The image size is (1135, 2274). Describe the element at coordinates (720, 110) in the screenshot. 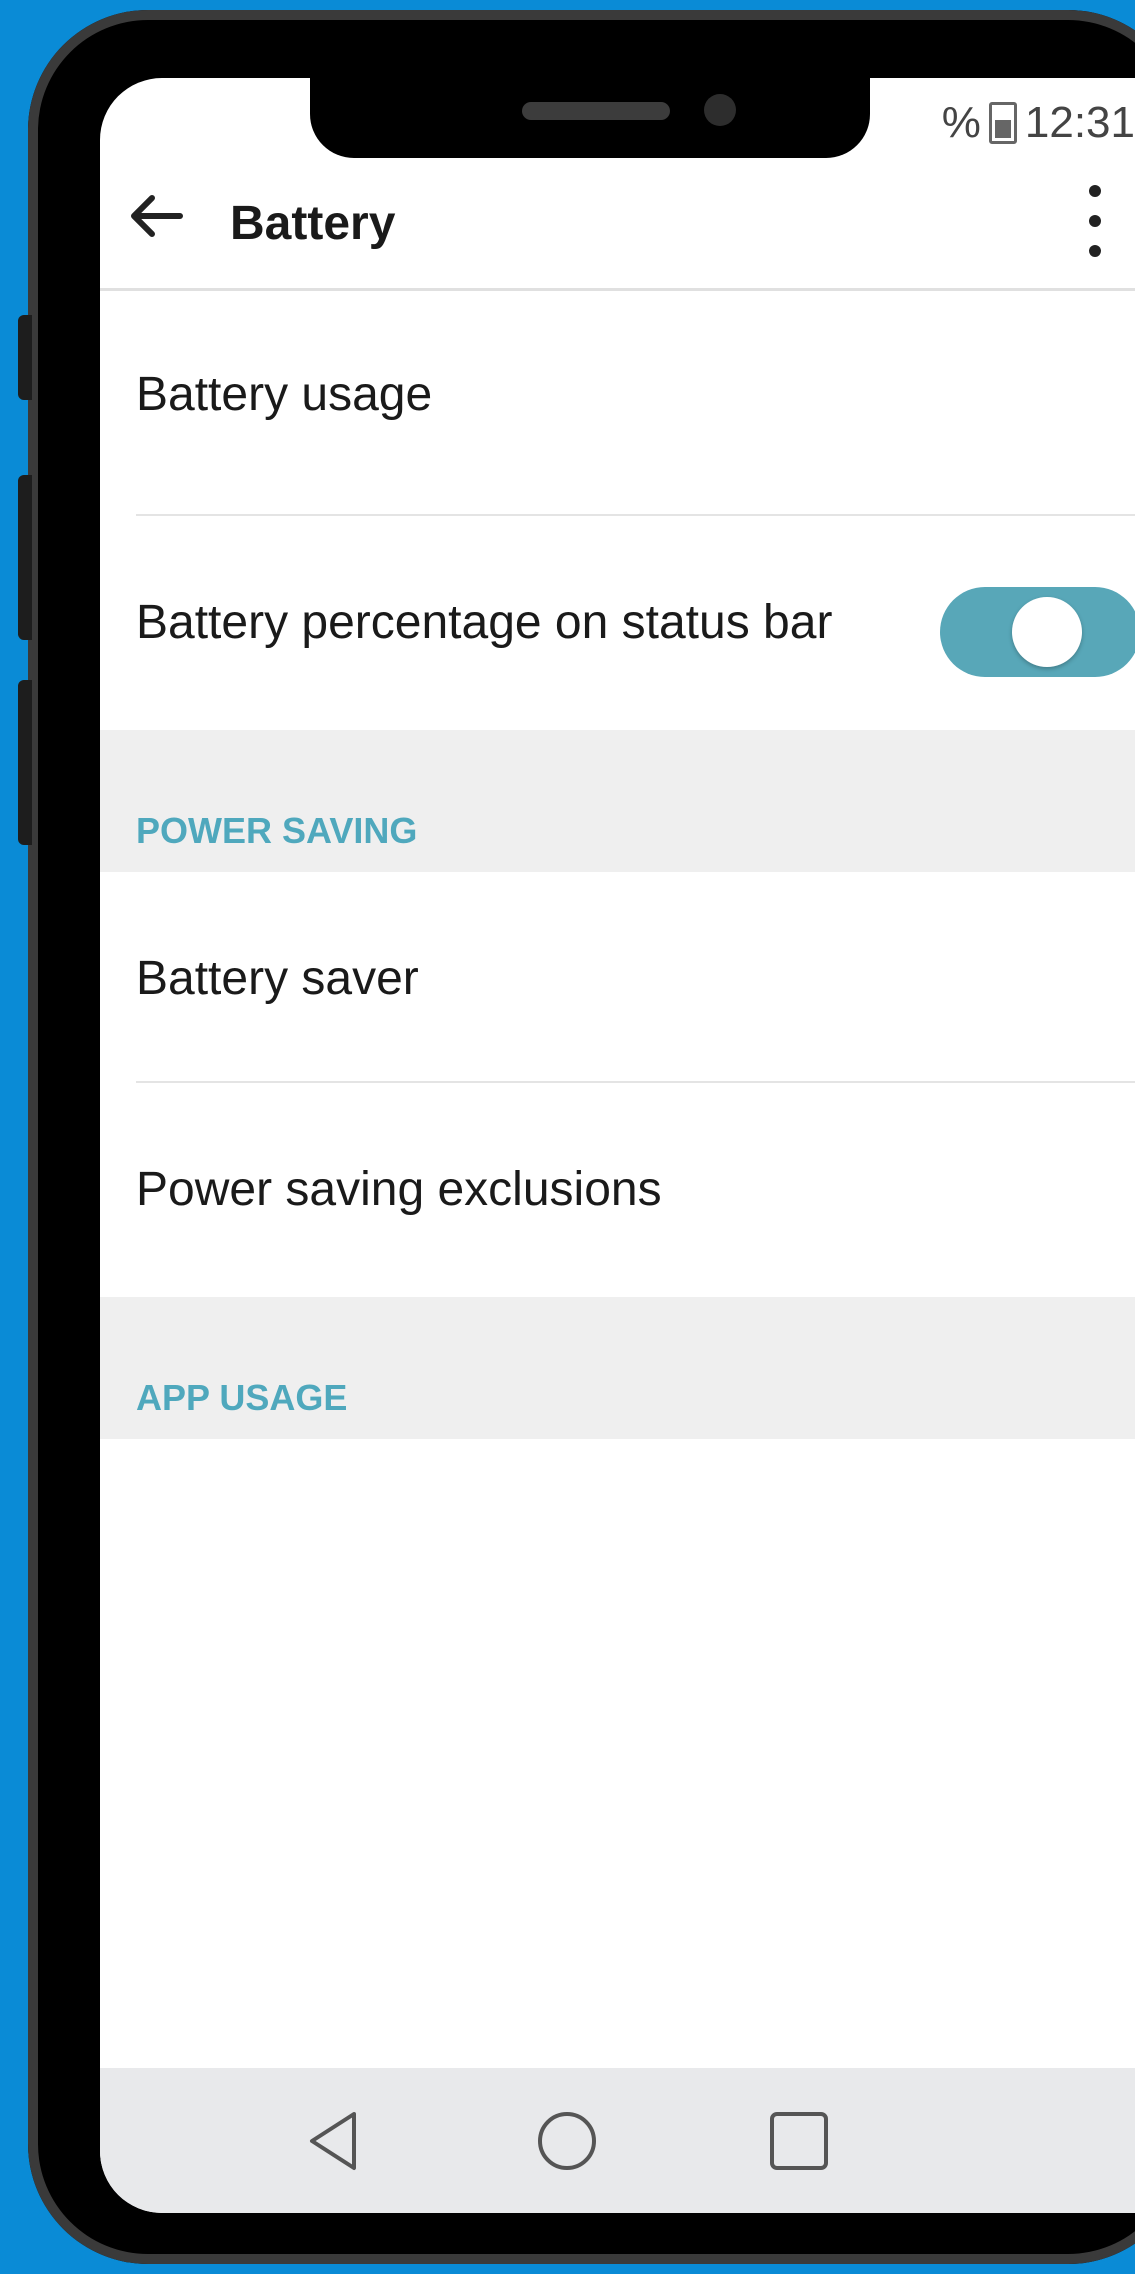

I see `front-camera` at that location.